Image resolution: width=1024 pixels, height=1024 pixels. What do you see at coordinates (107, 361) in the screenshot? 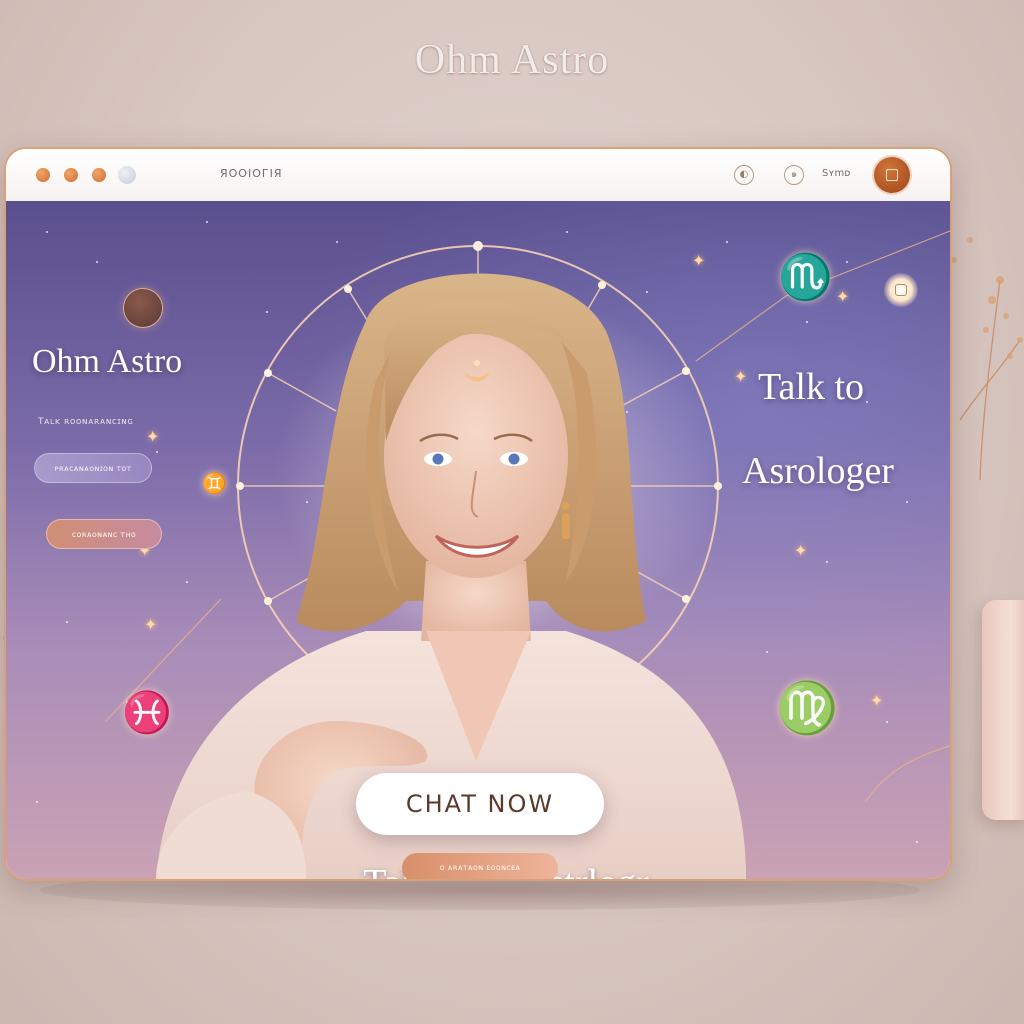
I see `hero-brand: Ohm Astro` at bounding box center [107, 361].